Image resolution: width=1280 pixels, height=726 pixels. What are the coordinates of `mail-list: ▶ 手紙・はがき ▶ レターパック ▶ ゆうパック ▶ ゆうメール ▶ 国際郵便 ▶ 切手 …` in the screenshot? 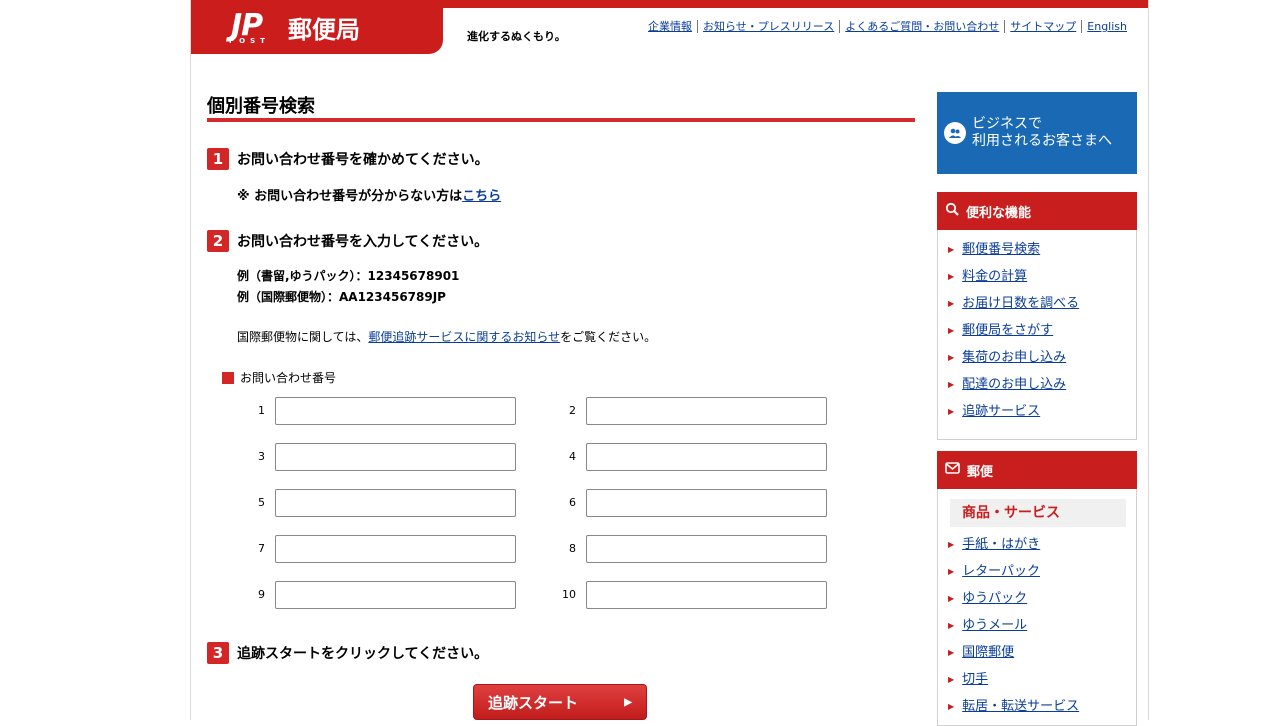 It's located at (1037, 626).